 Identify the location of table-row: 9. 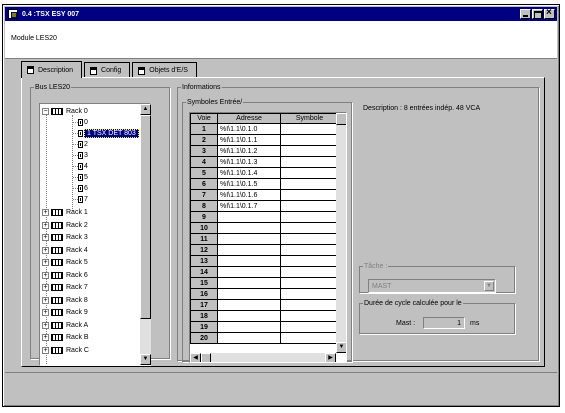
(264, 217).